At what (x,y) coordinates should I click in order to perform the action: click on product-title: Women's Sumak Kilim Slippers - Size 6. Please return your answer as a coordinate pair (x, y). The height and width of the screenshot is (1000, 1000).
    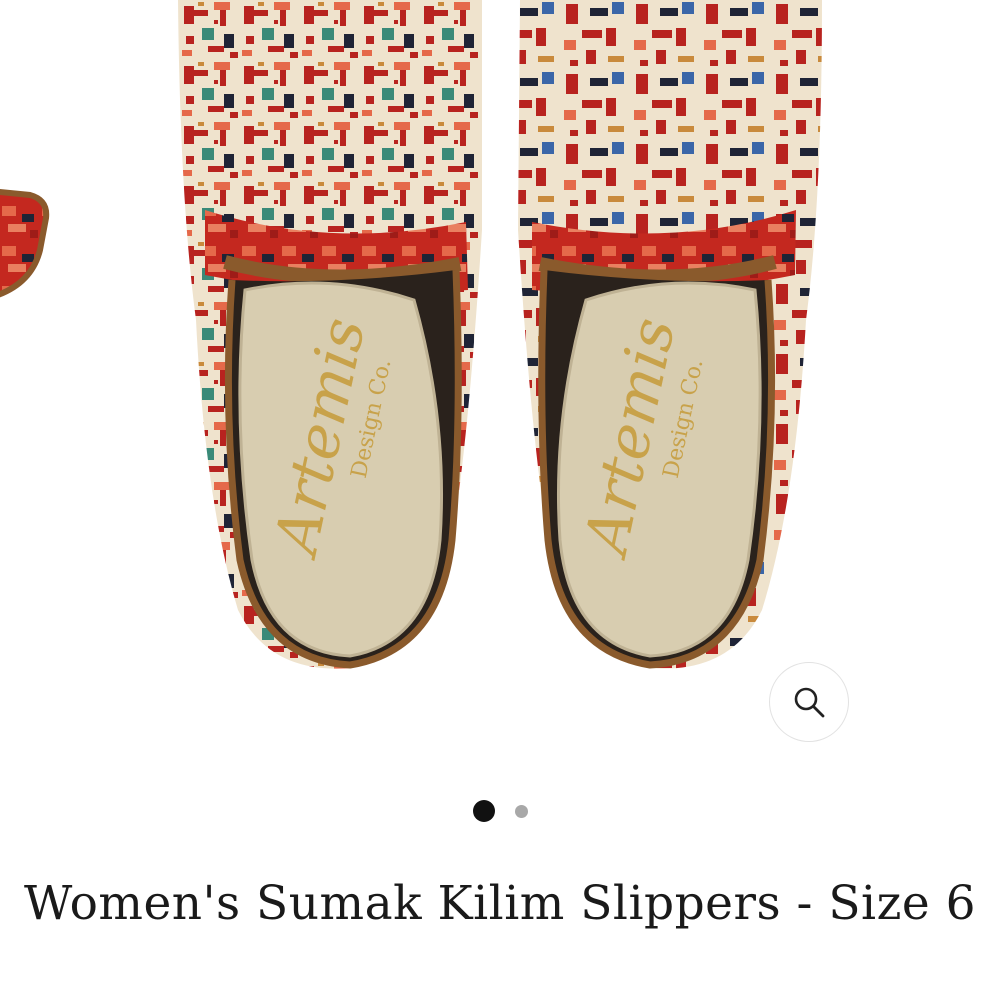
    Looking at the image, I should click on (500, 903).